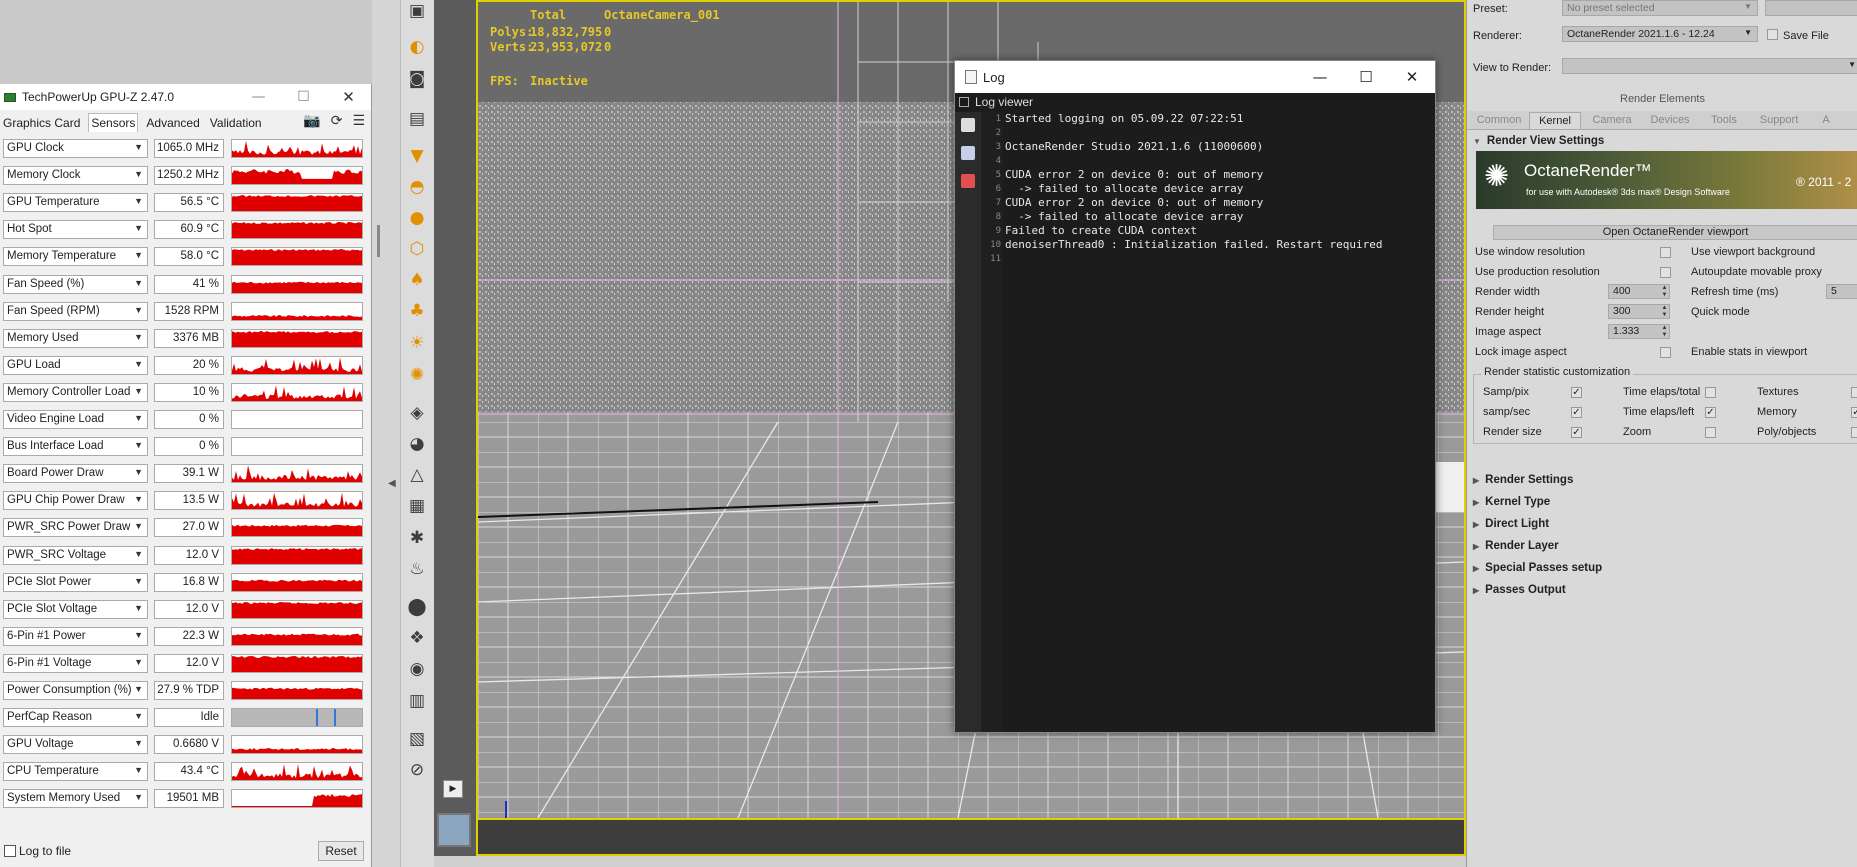 This screenshot has height=867, width=1857. I want to click on section-render-layer: ▶ Render Layer, so click(1516, 546).